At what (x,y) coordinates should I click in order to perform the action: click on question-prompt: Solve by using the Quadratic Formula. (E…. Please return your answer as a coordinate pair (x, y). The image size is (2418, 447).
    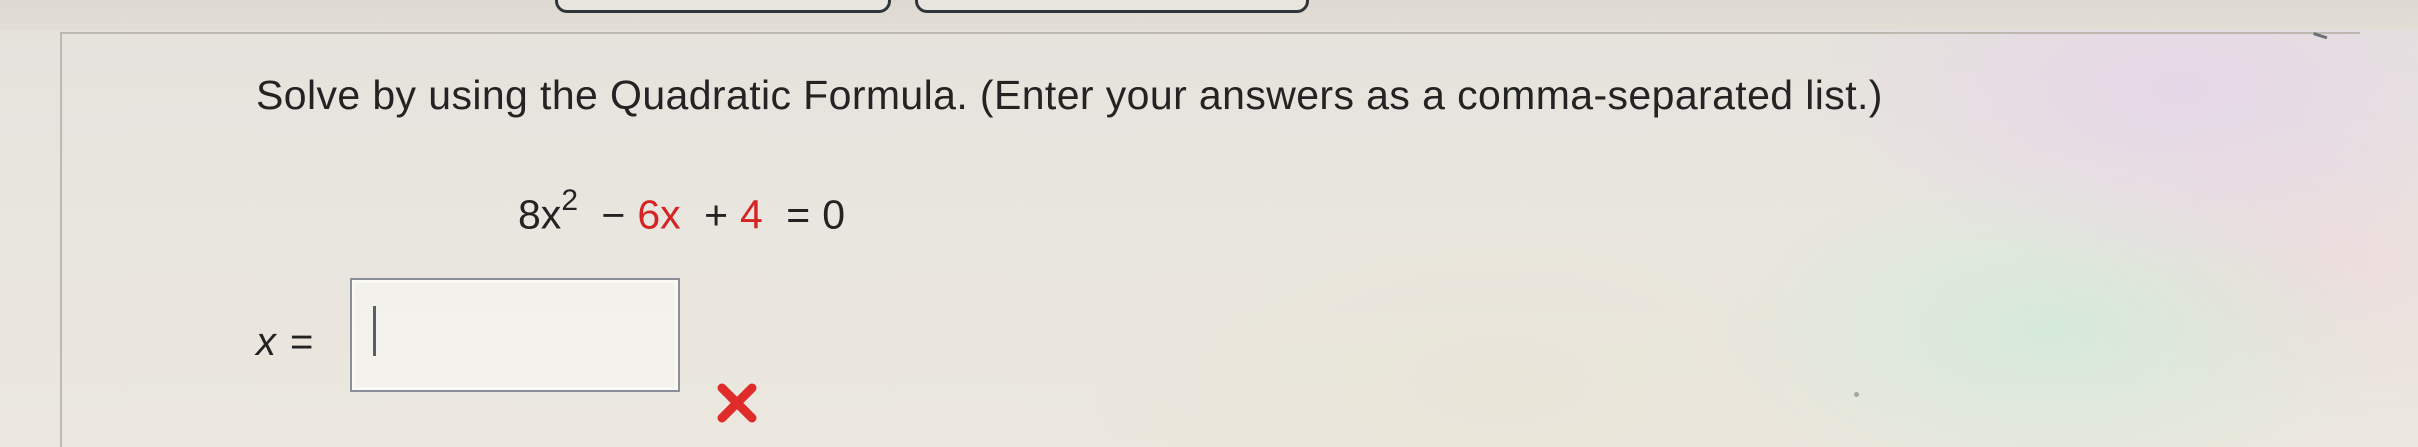
    Looking at the image, I should click on (1069, 95).